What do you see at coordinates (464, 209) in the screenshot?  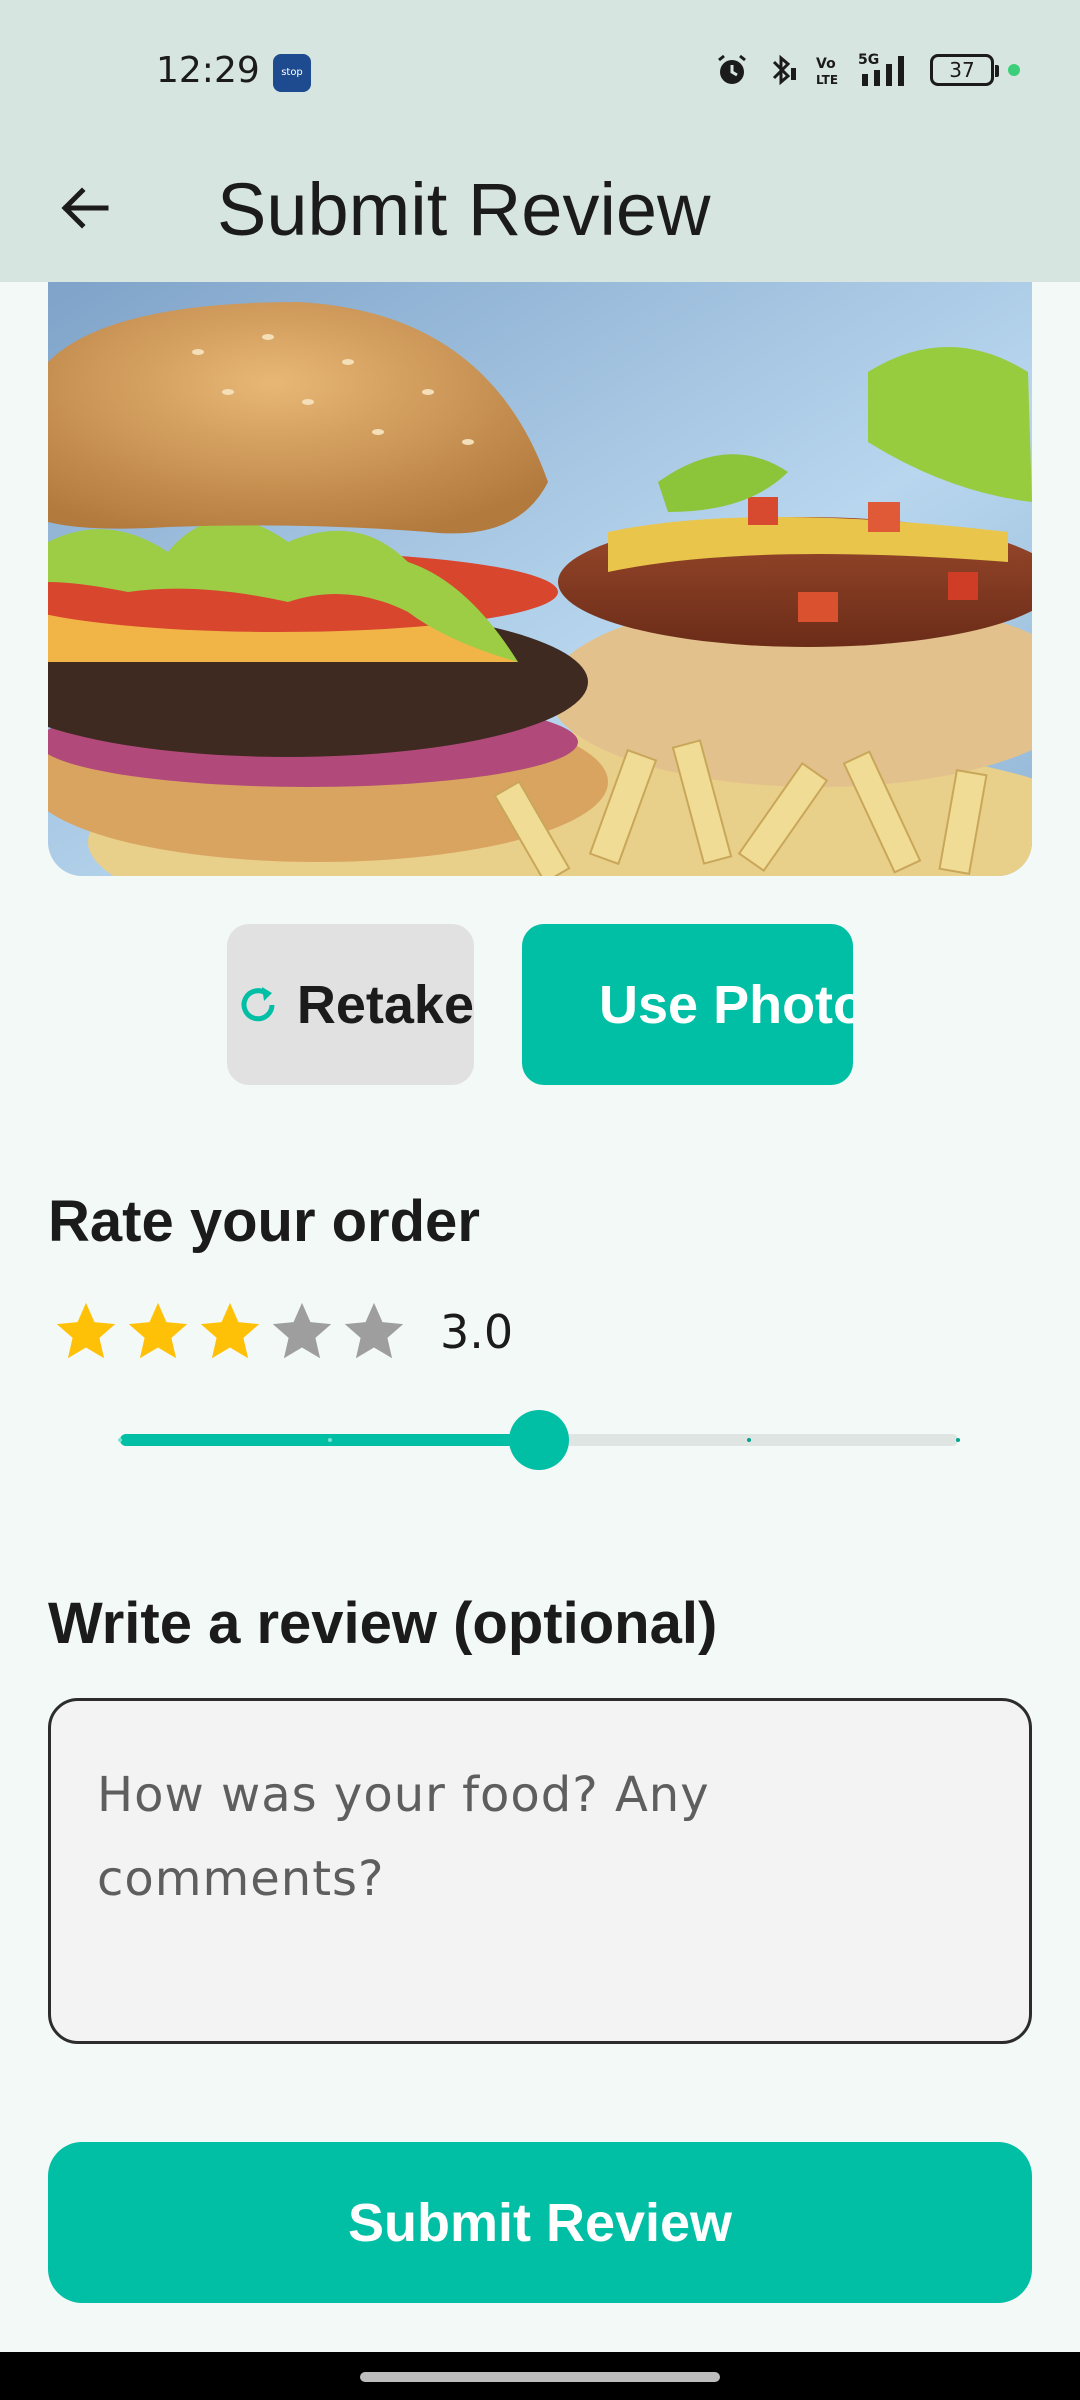 I see `page-title: Submit Review` at bounding box center [464, 209].